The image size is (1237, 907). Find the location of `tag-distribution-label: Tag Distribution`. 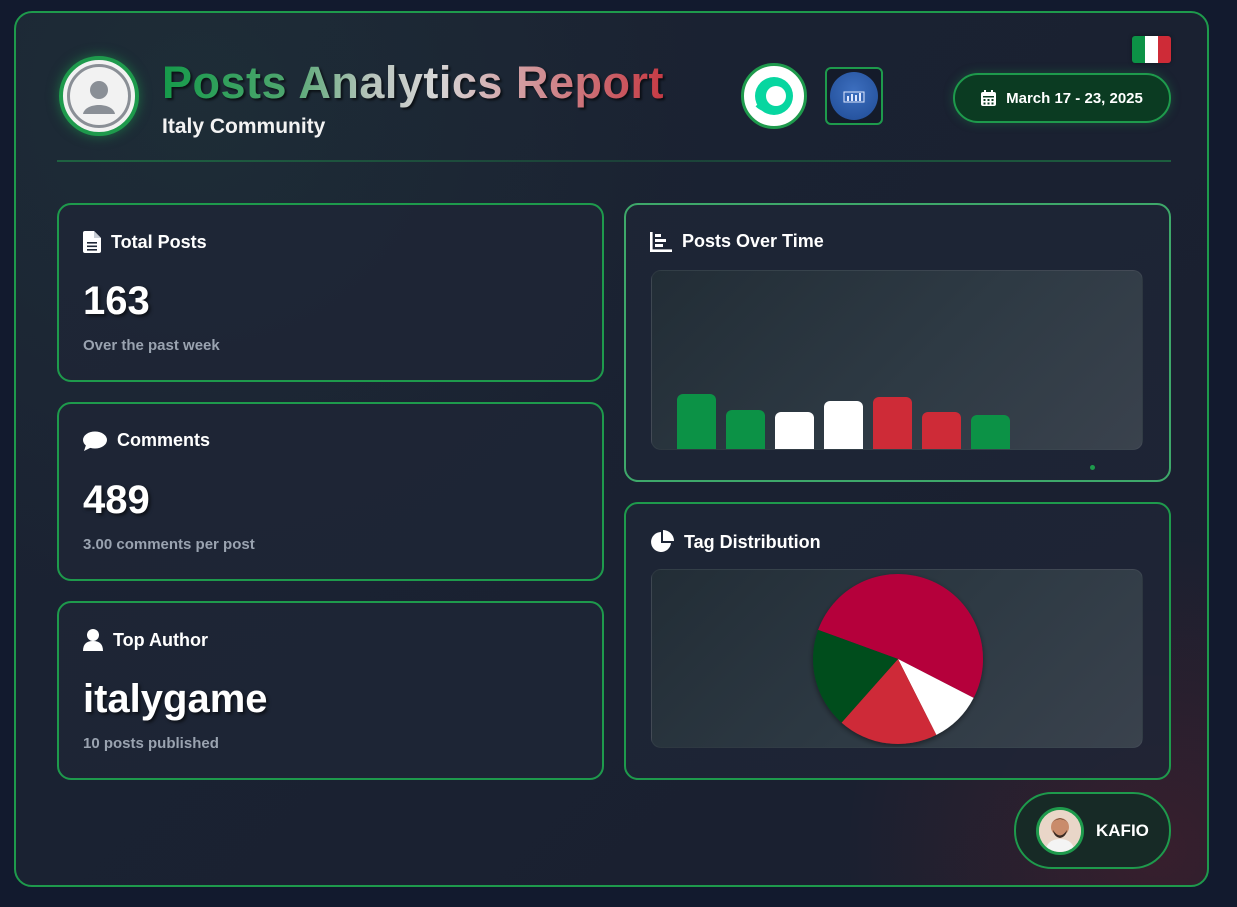

tag-distribution-label: Tag Distribution is located at coordinates (752, 541).